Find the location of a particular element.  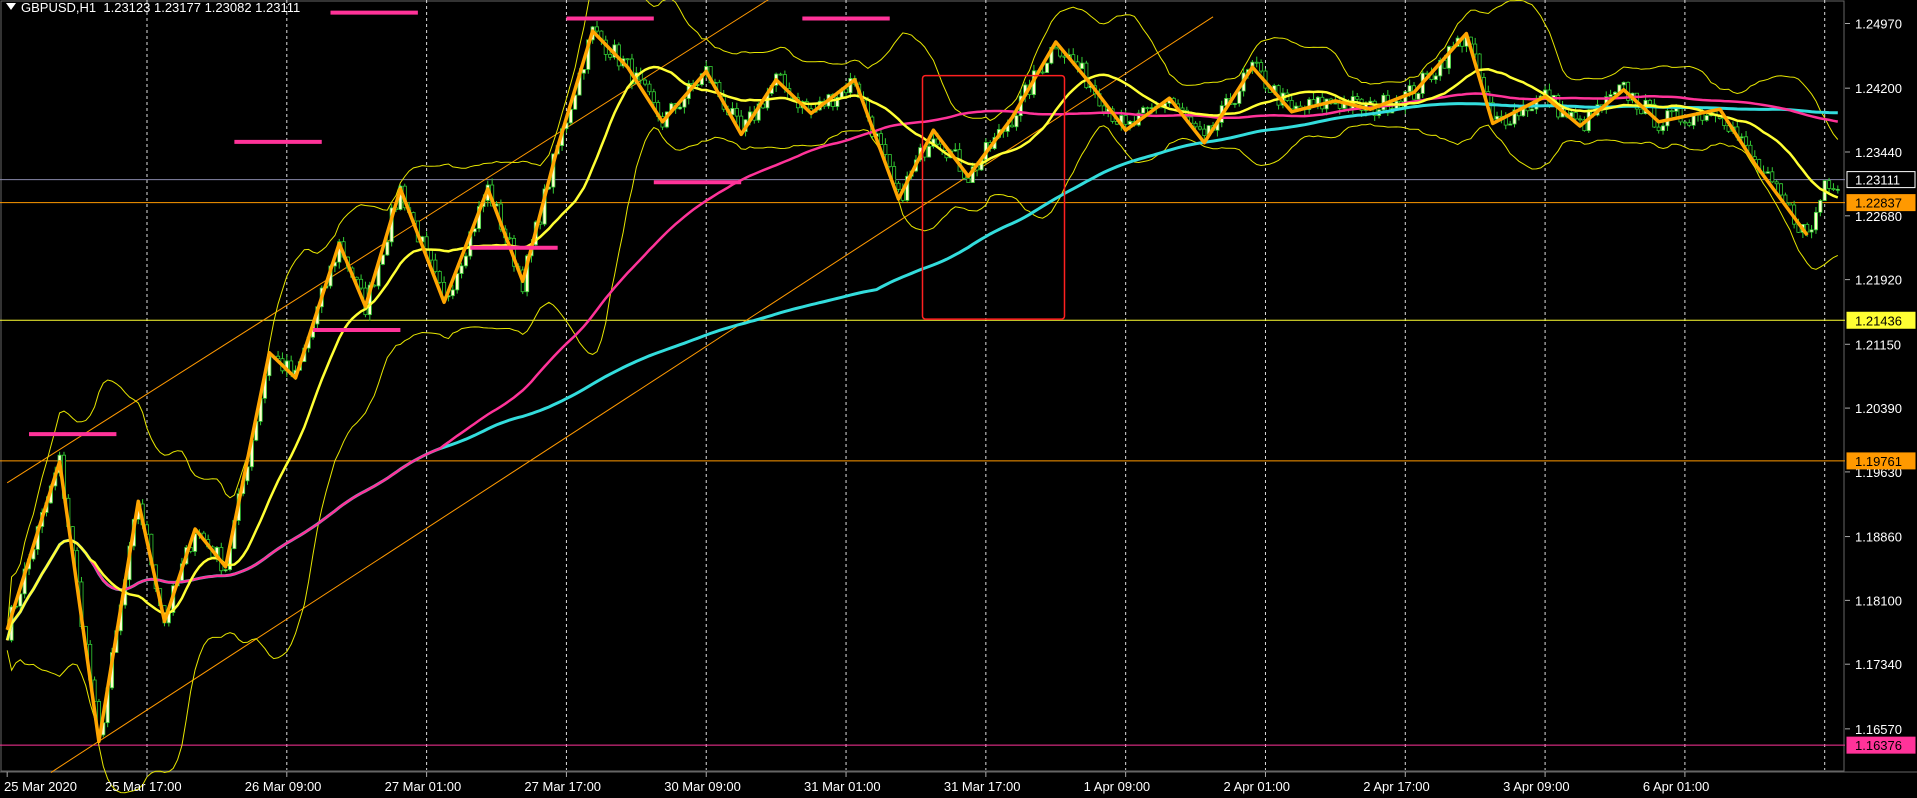

x-tick-label: 1 Apr 09:00 is located at coordinates (1117, 786).